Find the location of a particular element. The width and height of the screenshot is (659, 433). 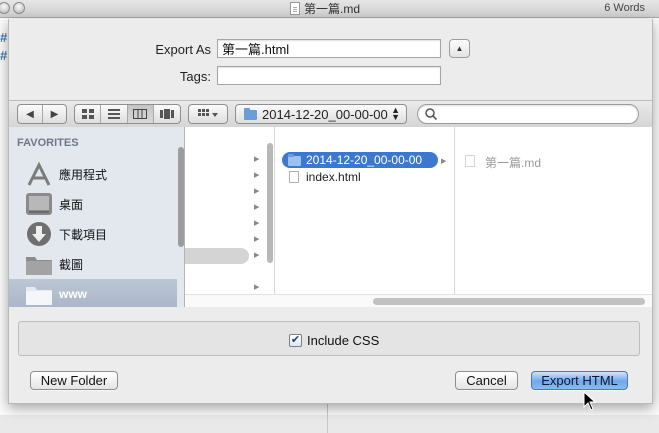

chevron-up-icon: ▲ is located at coordinates (459, 48).